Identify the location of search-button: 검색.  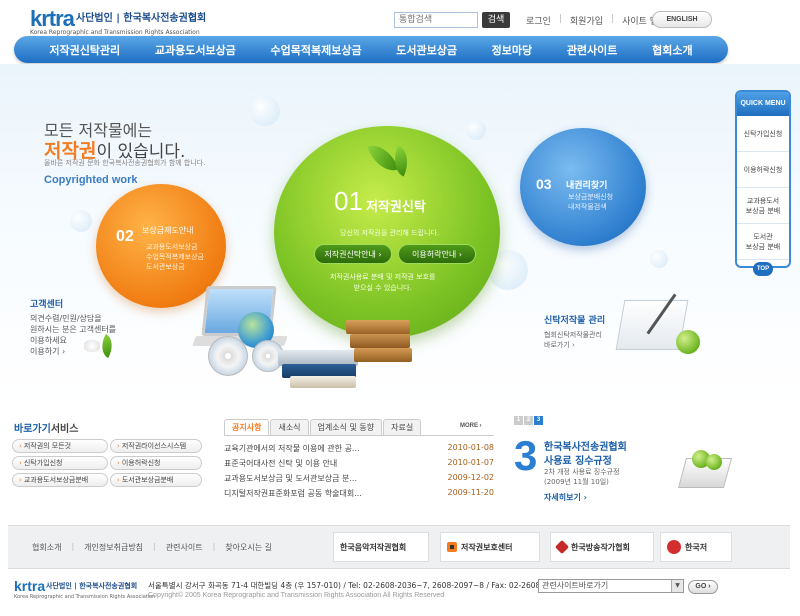
(496, 20).